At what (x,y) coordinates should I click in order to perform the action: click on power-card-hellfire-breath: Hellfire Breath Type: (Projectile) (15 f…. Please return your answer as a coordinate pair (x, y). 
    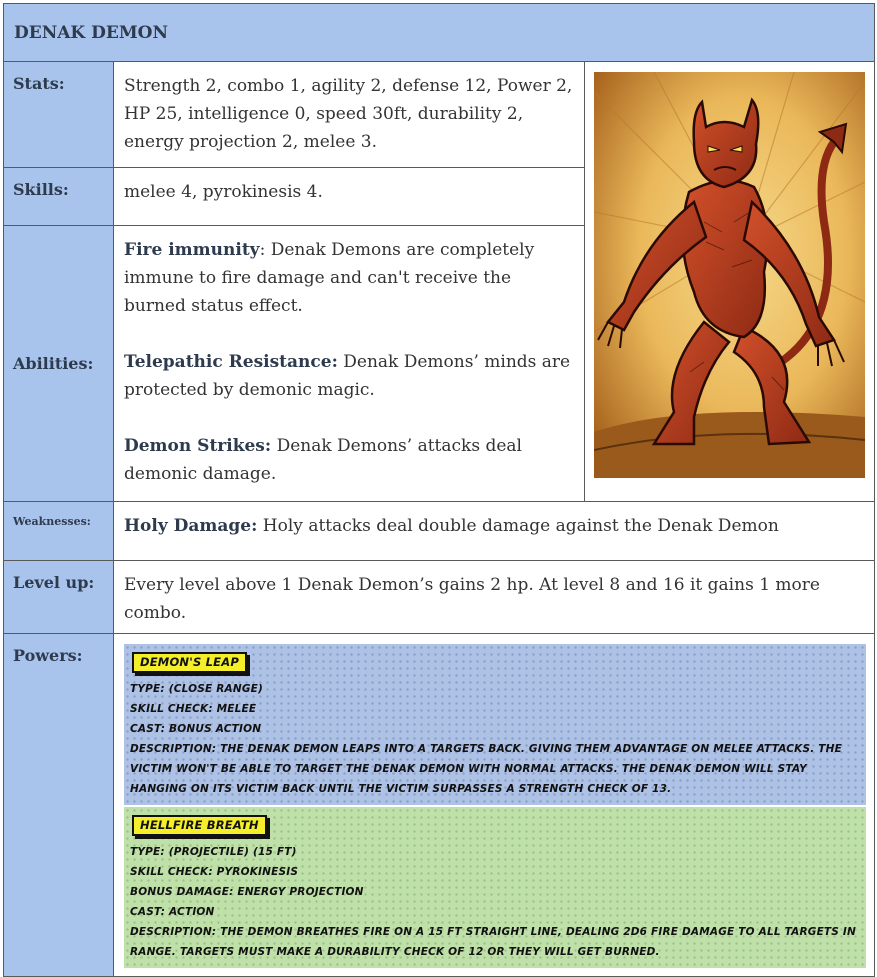
    Looking at the image, I should click on (495, 887).